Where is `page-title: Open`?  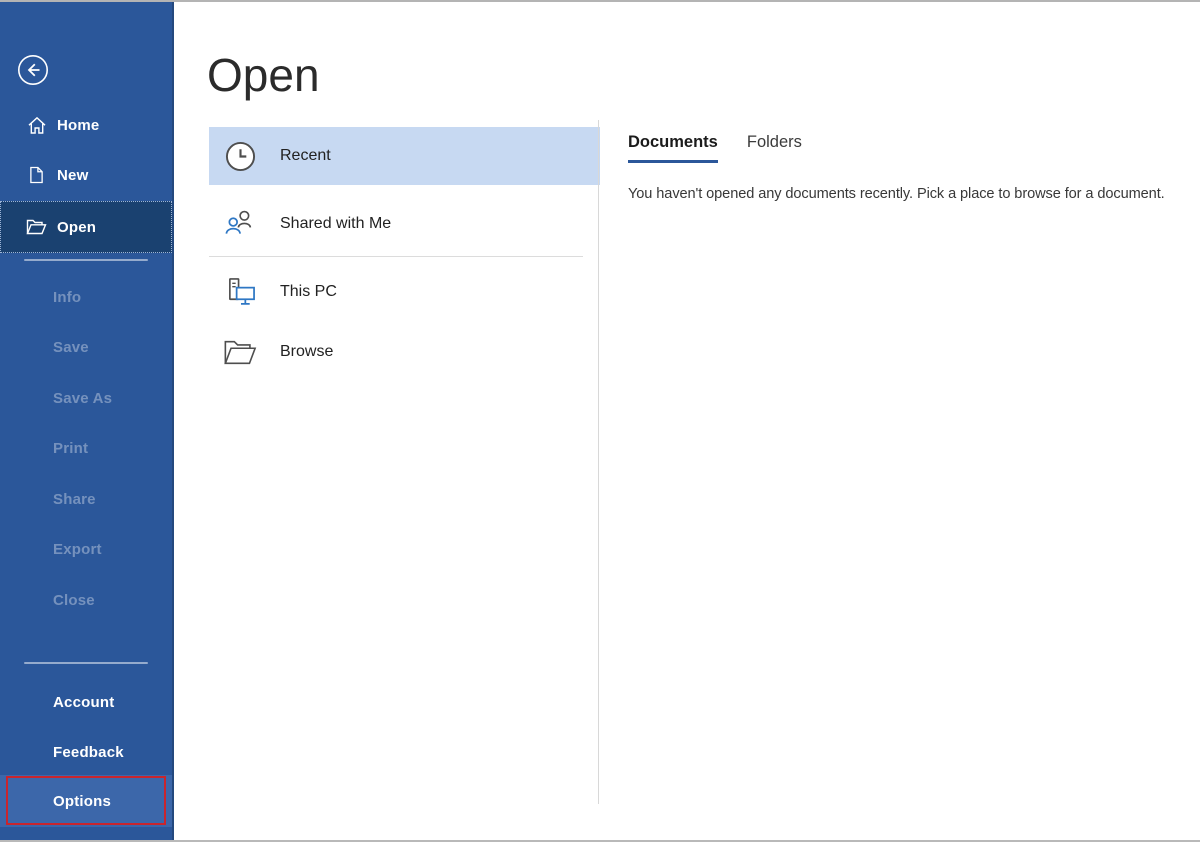
page-title: Open is located at coordinates (263, 75).